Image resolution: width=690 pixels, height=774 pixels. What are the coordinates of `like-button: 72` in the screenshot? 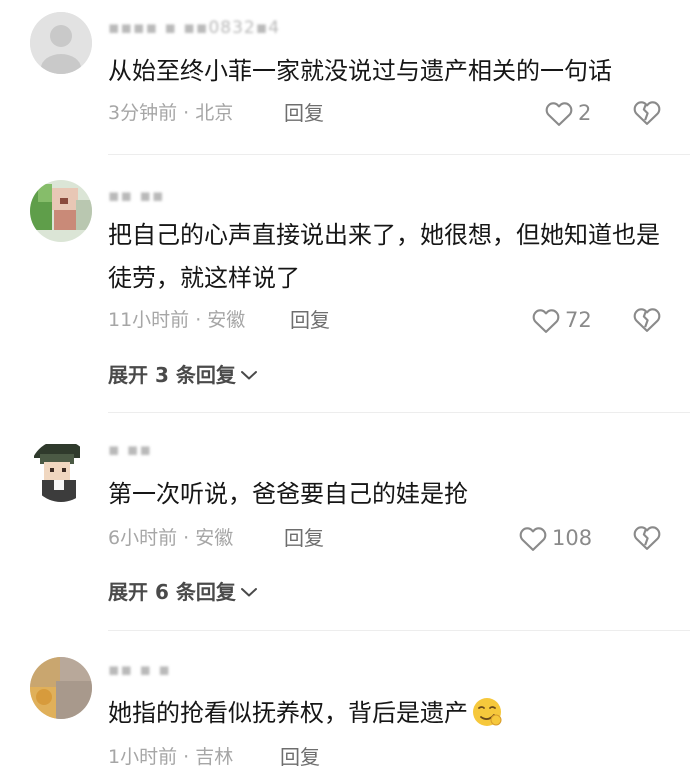 It's located at (561, 320).